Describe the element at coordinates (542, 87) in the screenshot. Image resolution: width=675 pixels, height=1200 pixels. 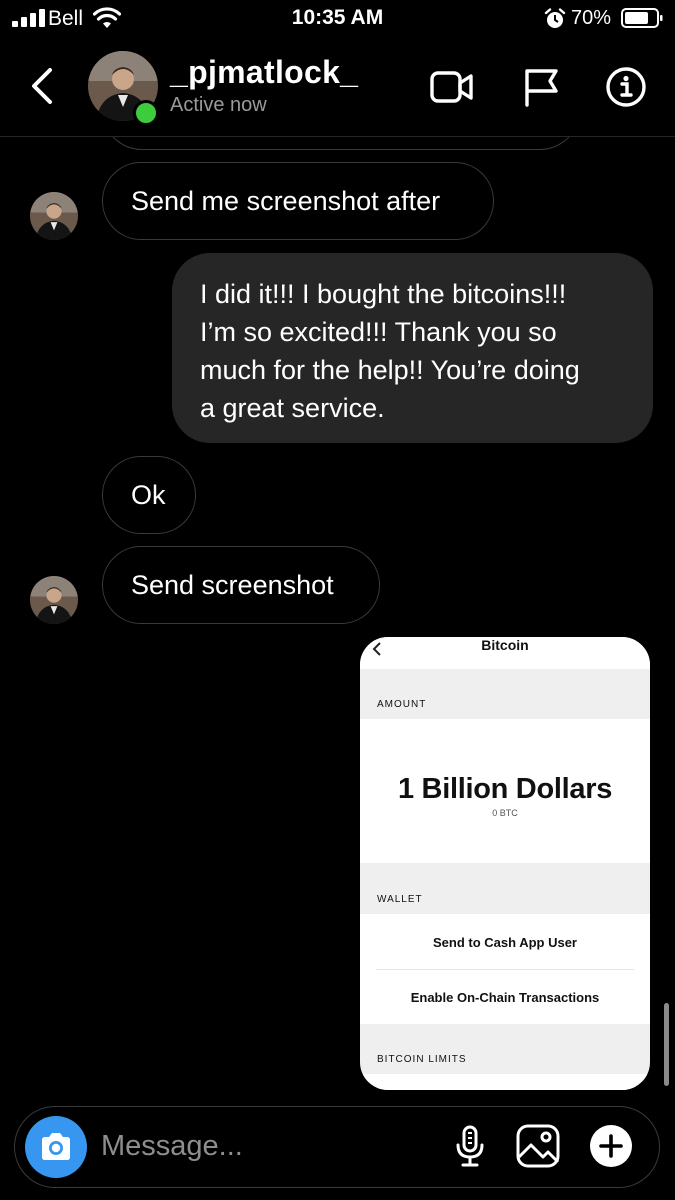
I see `report-flag-icon` at that location.